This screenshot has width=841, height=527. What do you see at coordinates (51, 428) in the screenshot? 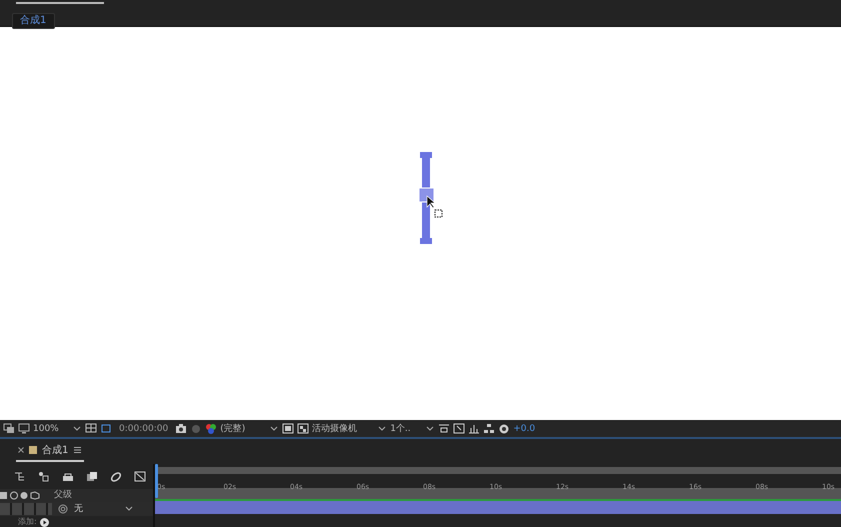
I see `zoom-dropdown: 100%` at bounding box center [51, 428].